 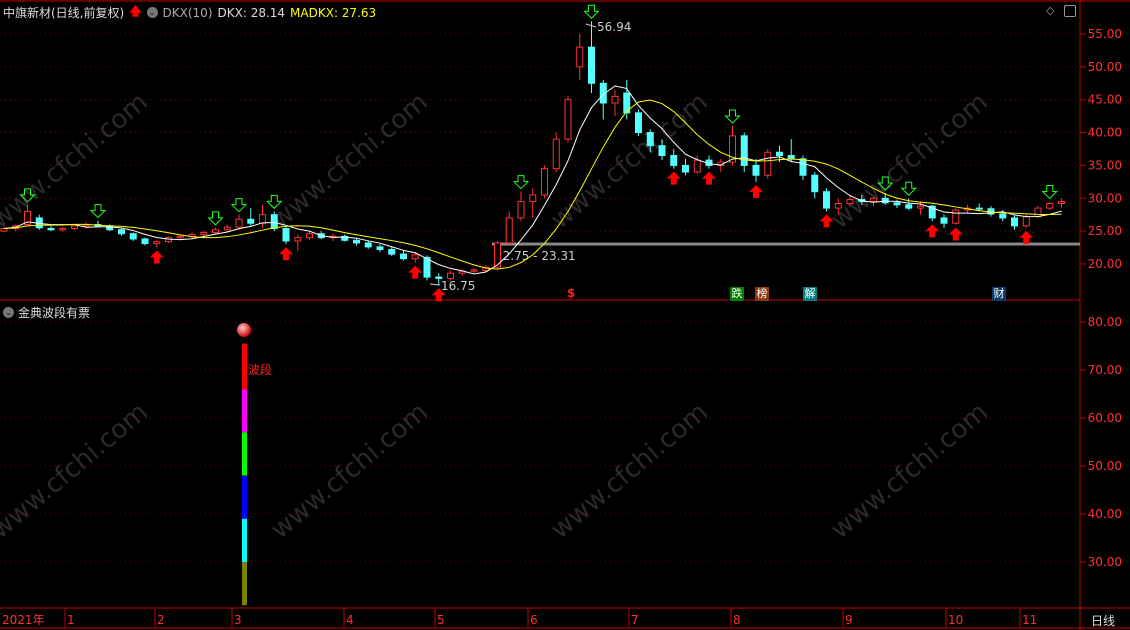 I want to click on badge-jie: 解, so click(x=810, y=294).